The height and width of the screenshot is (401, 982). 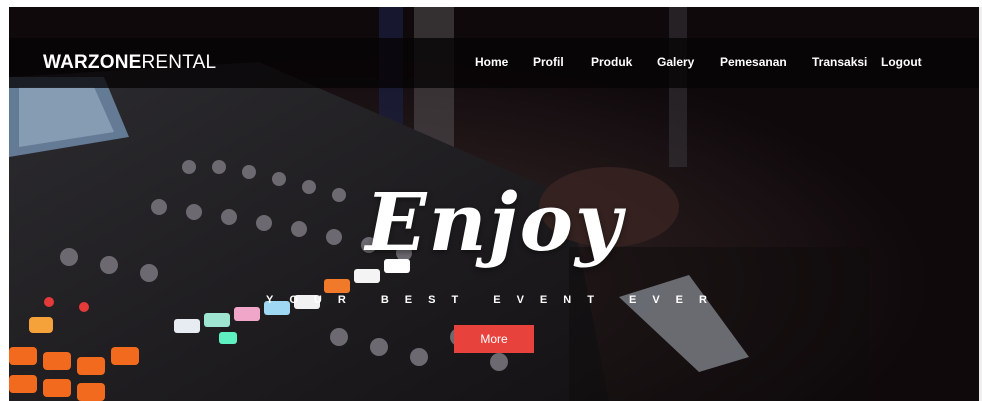 I want to click on hero-tagline: YOUR BEST EVENT EVER, so click(x=494, y=300).